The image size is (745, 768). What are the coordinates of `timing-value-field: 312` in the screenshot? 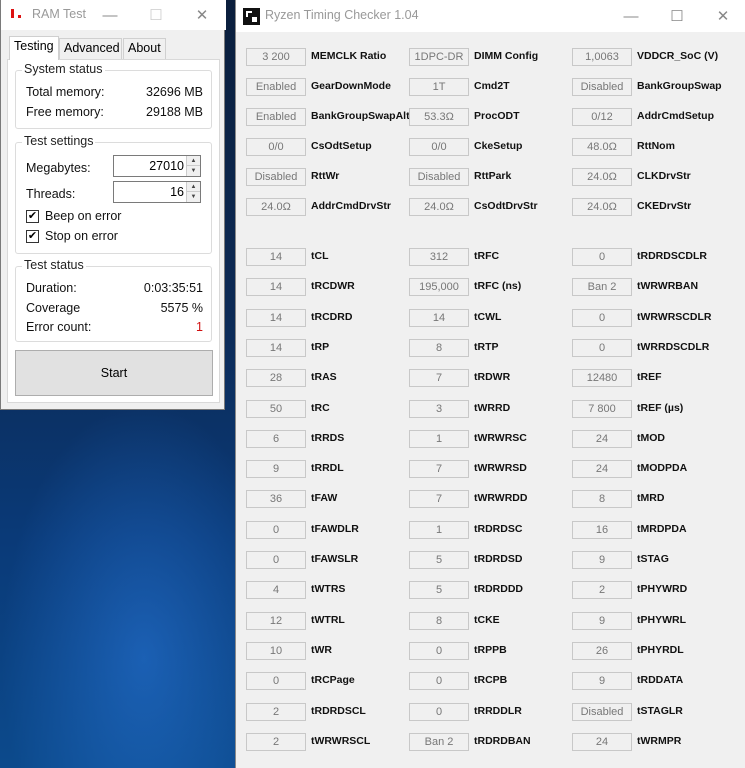 It's located at (439, 257).